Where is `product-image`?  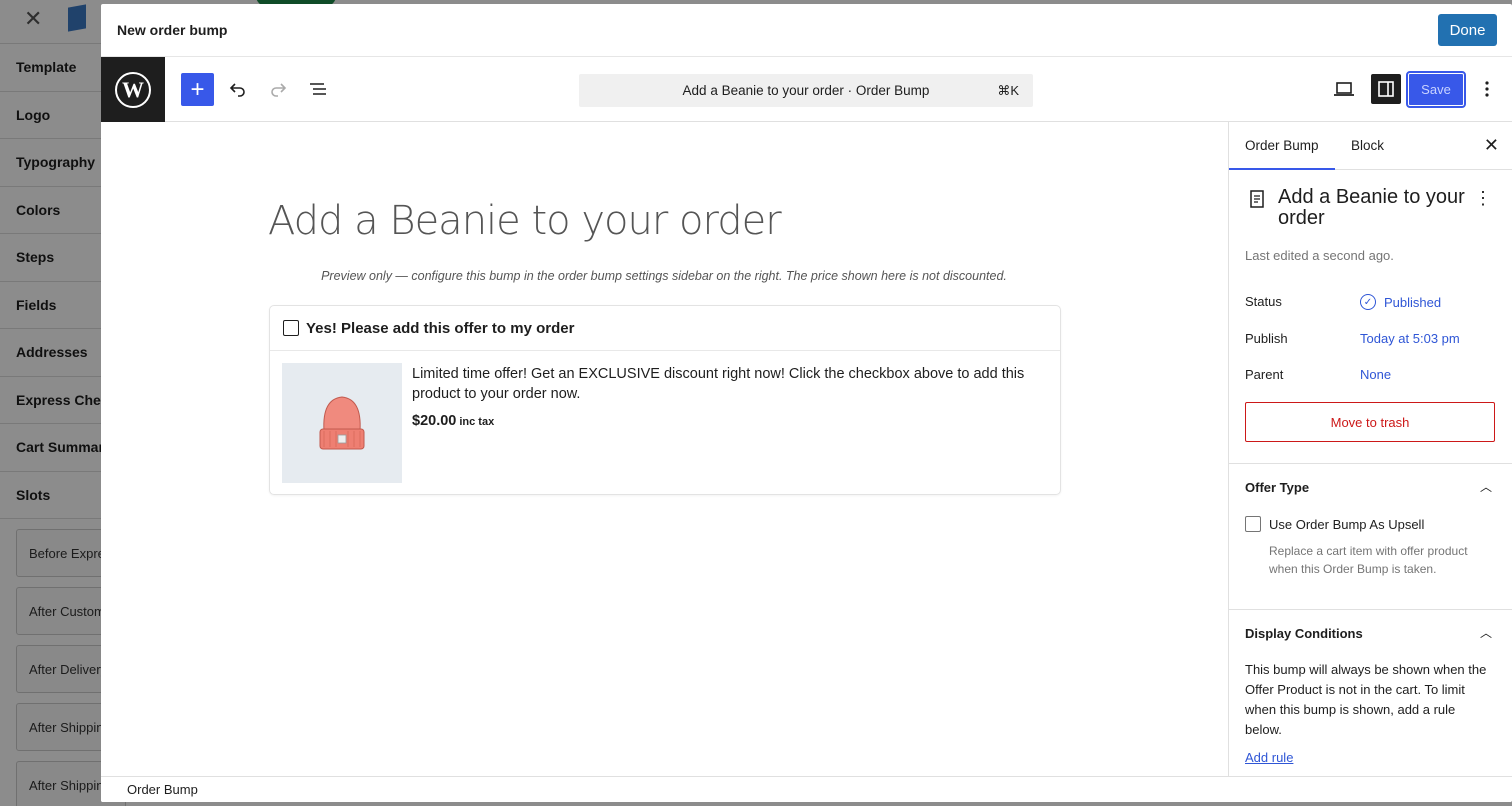
product-image is located at coordinates (342, 423).